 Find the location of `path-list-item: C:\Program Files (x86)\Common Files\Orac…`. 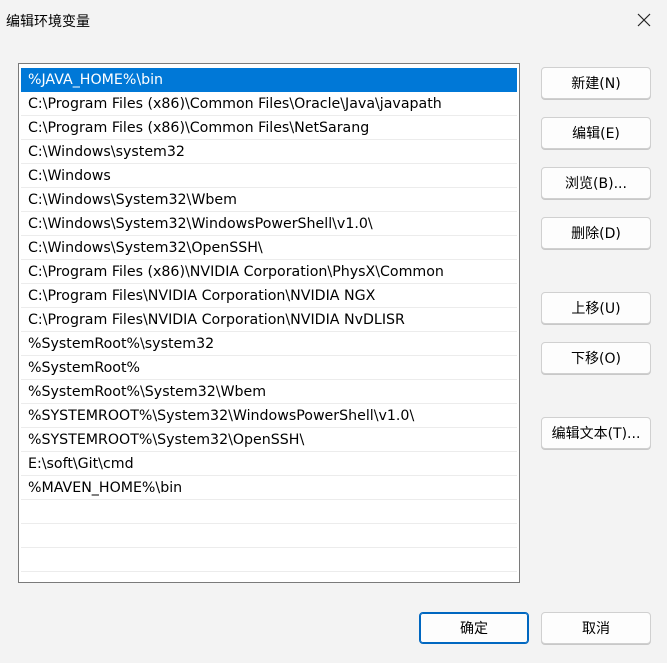

path-list-item: C:\Program Files (x86)\Common Files\Orac… is located at coordinates (269, 104).